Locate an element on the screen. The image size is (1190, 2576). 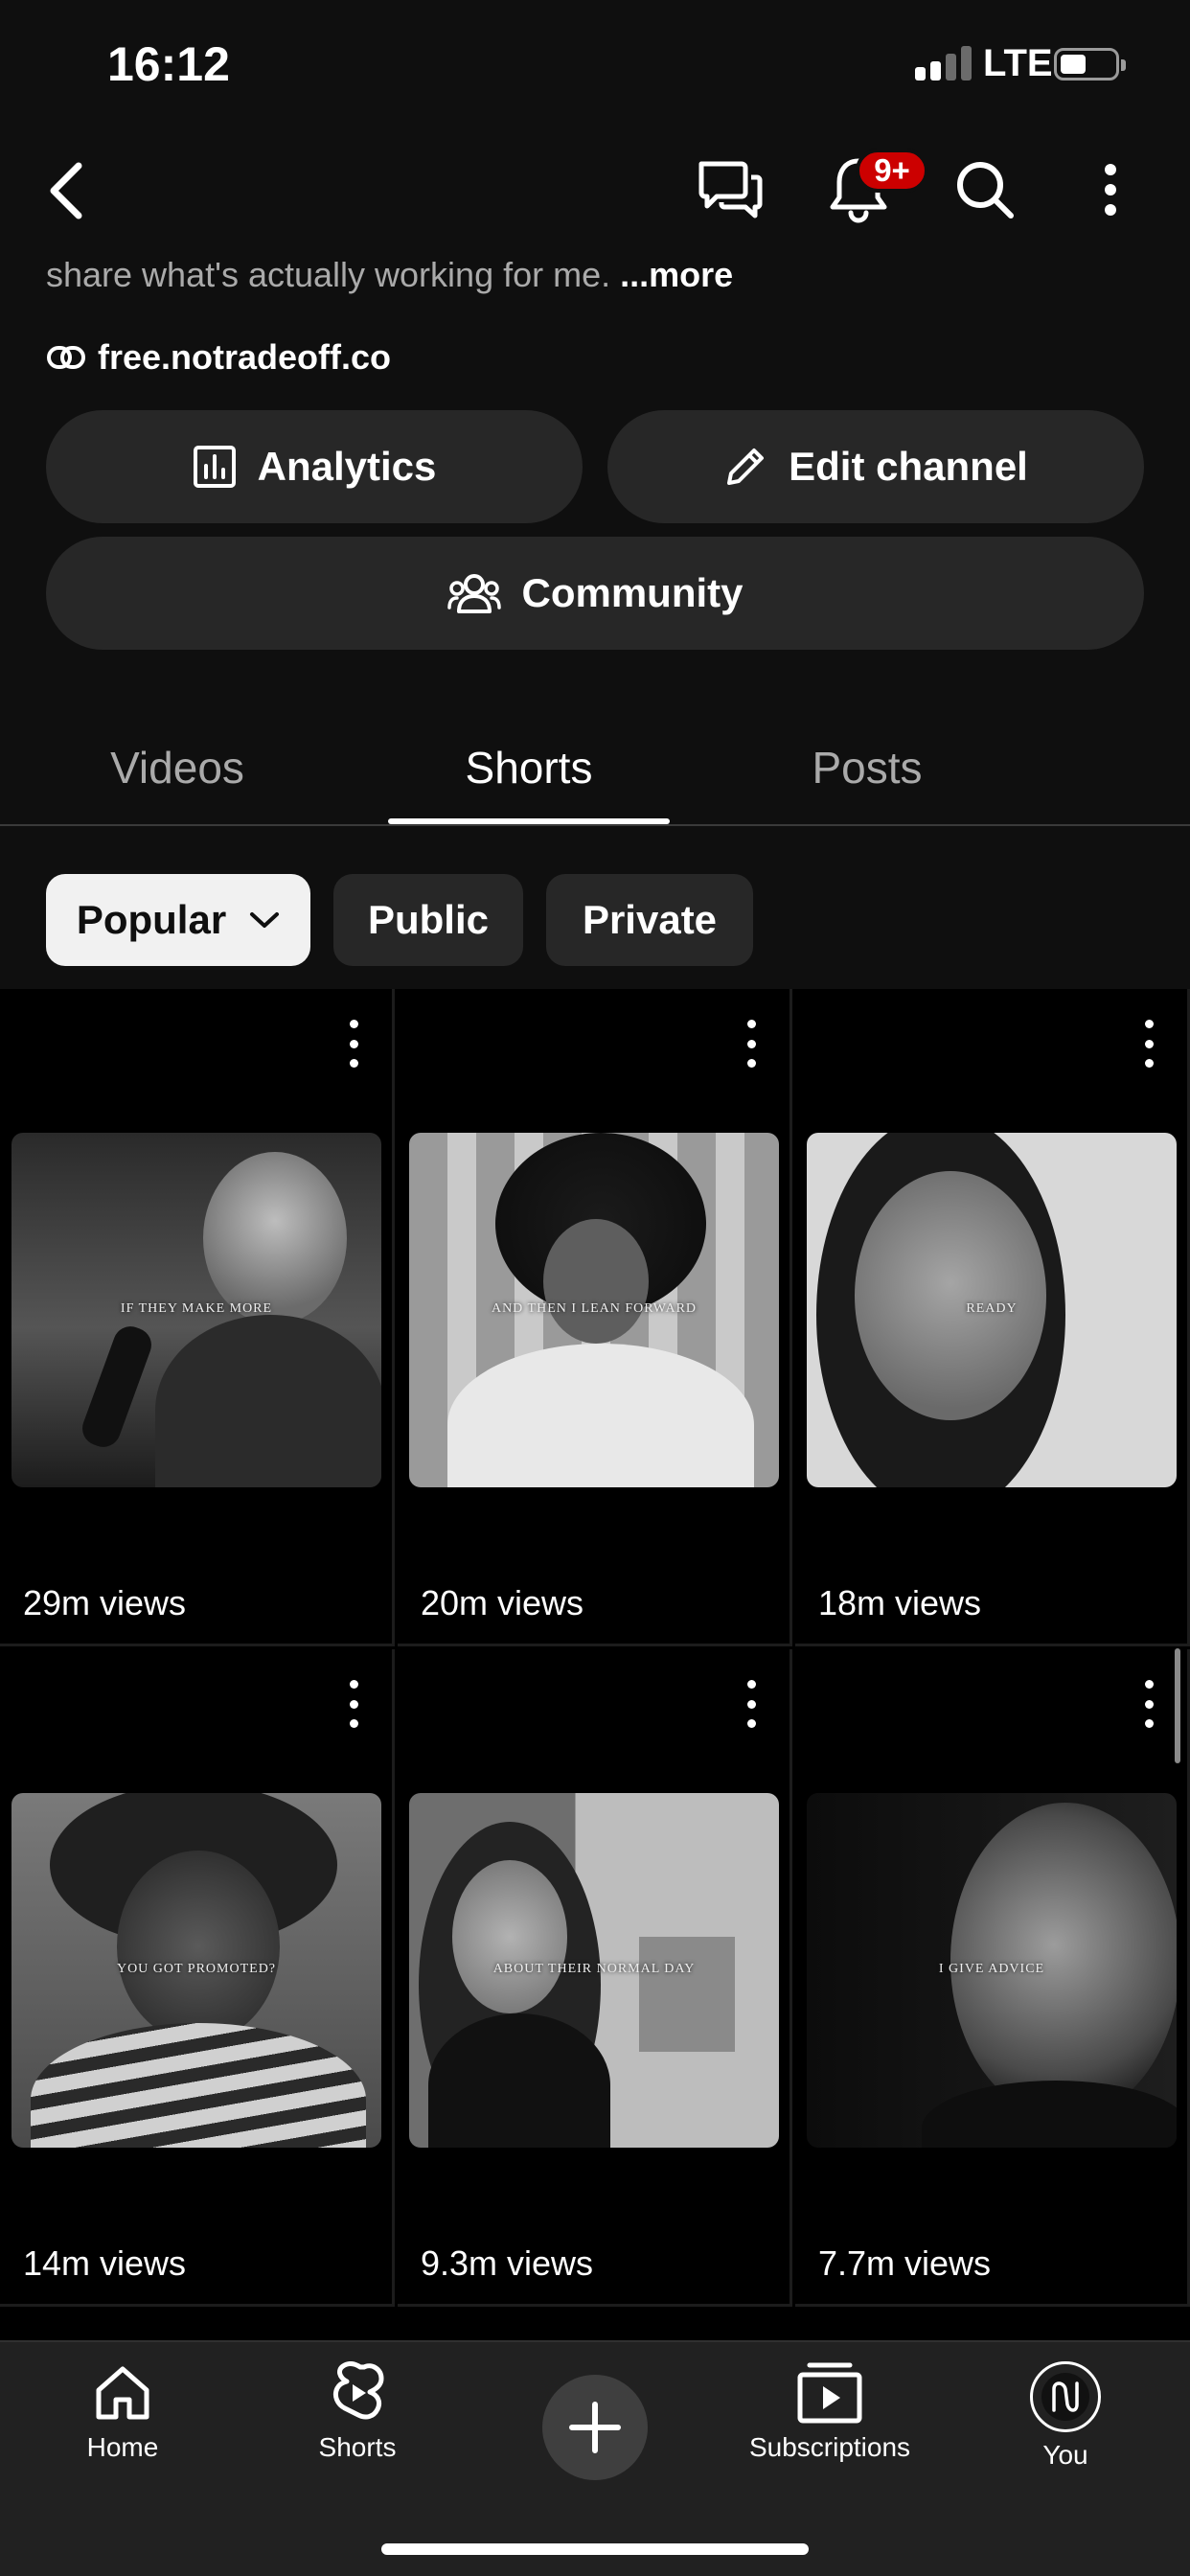
community-button: Community is located at coordinates (595, 594).